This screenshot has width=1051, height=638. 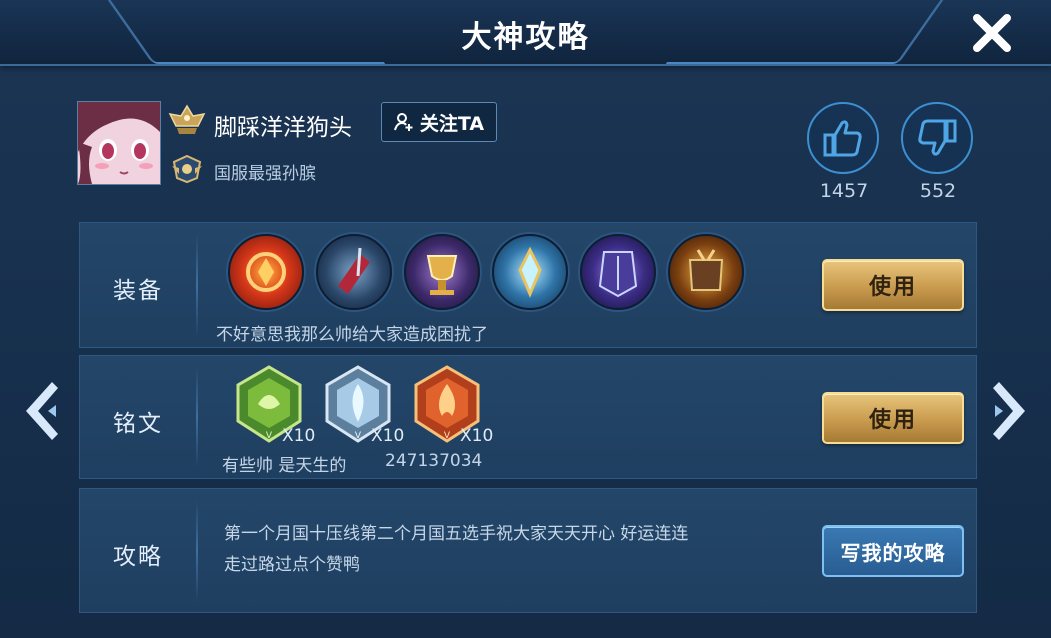 What do you see at coordinates (292, 565) in the screenshot?
I see `guide-text-line-2: 走过路过点个赞鸭` at bounding box center [292, 565].